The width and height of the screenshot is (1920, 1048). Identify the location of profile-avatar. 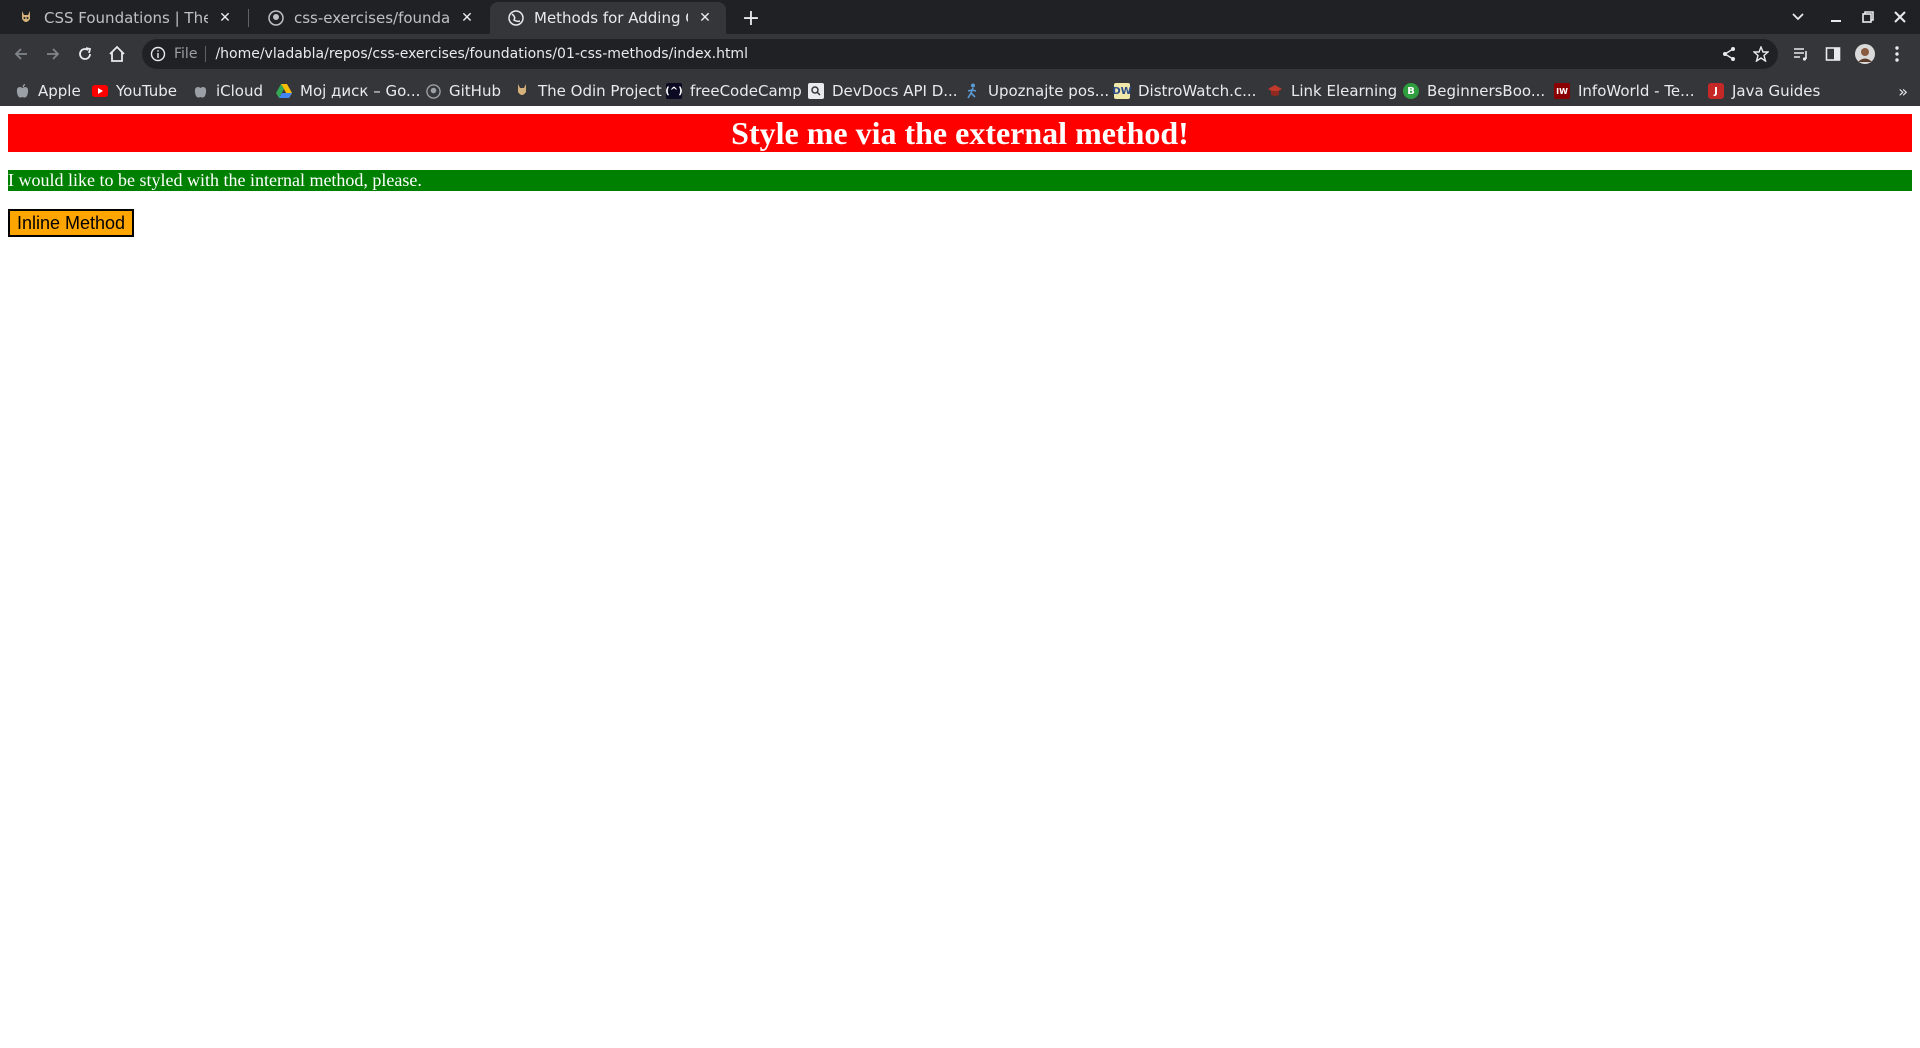
(1865, 54).